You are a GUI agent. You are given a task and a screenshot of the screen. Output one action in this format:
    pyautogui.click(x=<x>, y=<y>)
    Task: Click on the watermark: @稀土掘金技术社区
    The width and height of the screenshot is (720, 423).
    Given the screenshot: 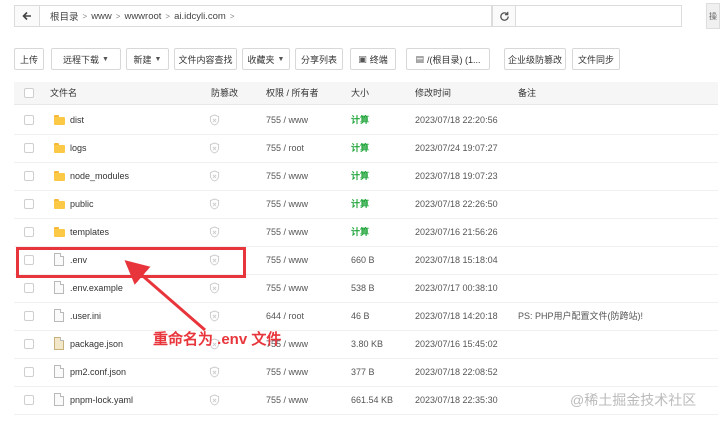 What is the action you would take?
    pyautogui.click(x=633, y=400)
    